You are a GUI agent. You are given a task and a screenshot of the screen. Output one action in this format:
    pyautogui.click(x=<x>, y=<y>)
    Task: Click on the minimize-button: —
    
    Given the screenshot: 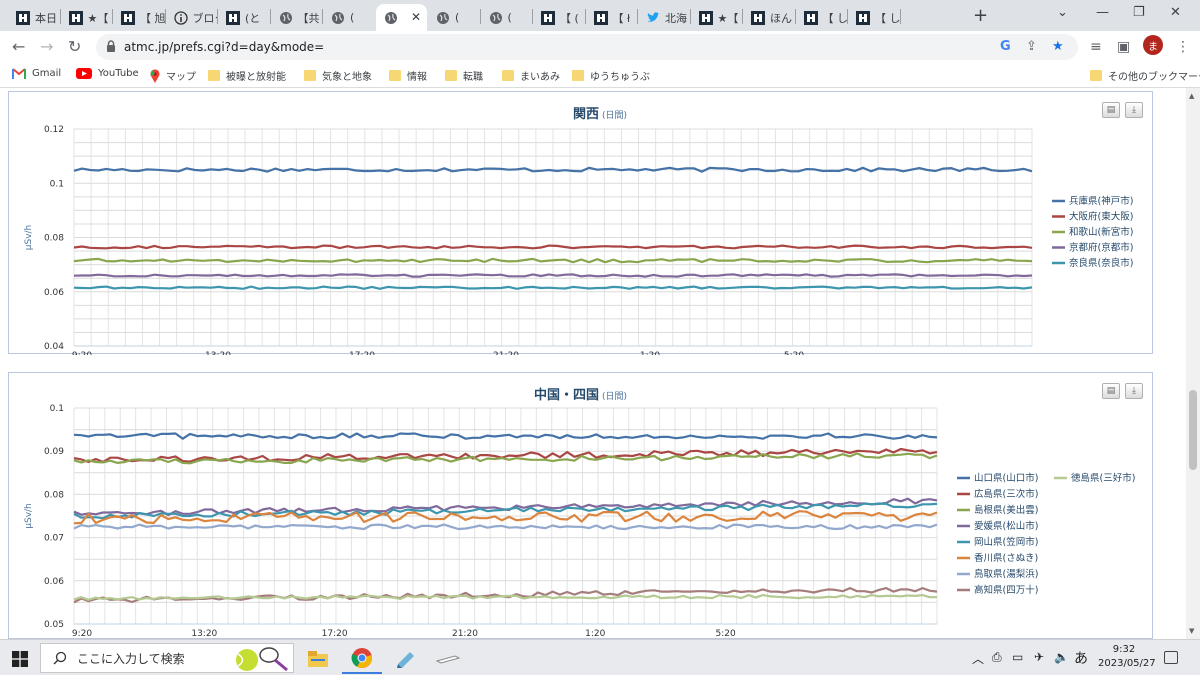 What is the action you would take?
    pyautogui.click(x=1102, y=12)
    